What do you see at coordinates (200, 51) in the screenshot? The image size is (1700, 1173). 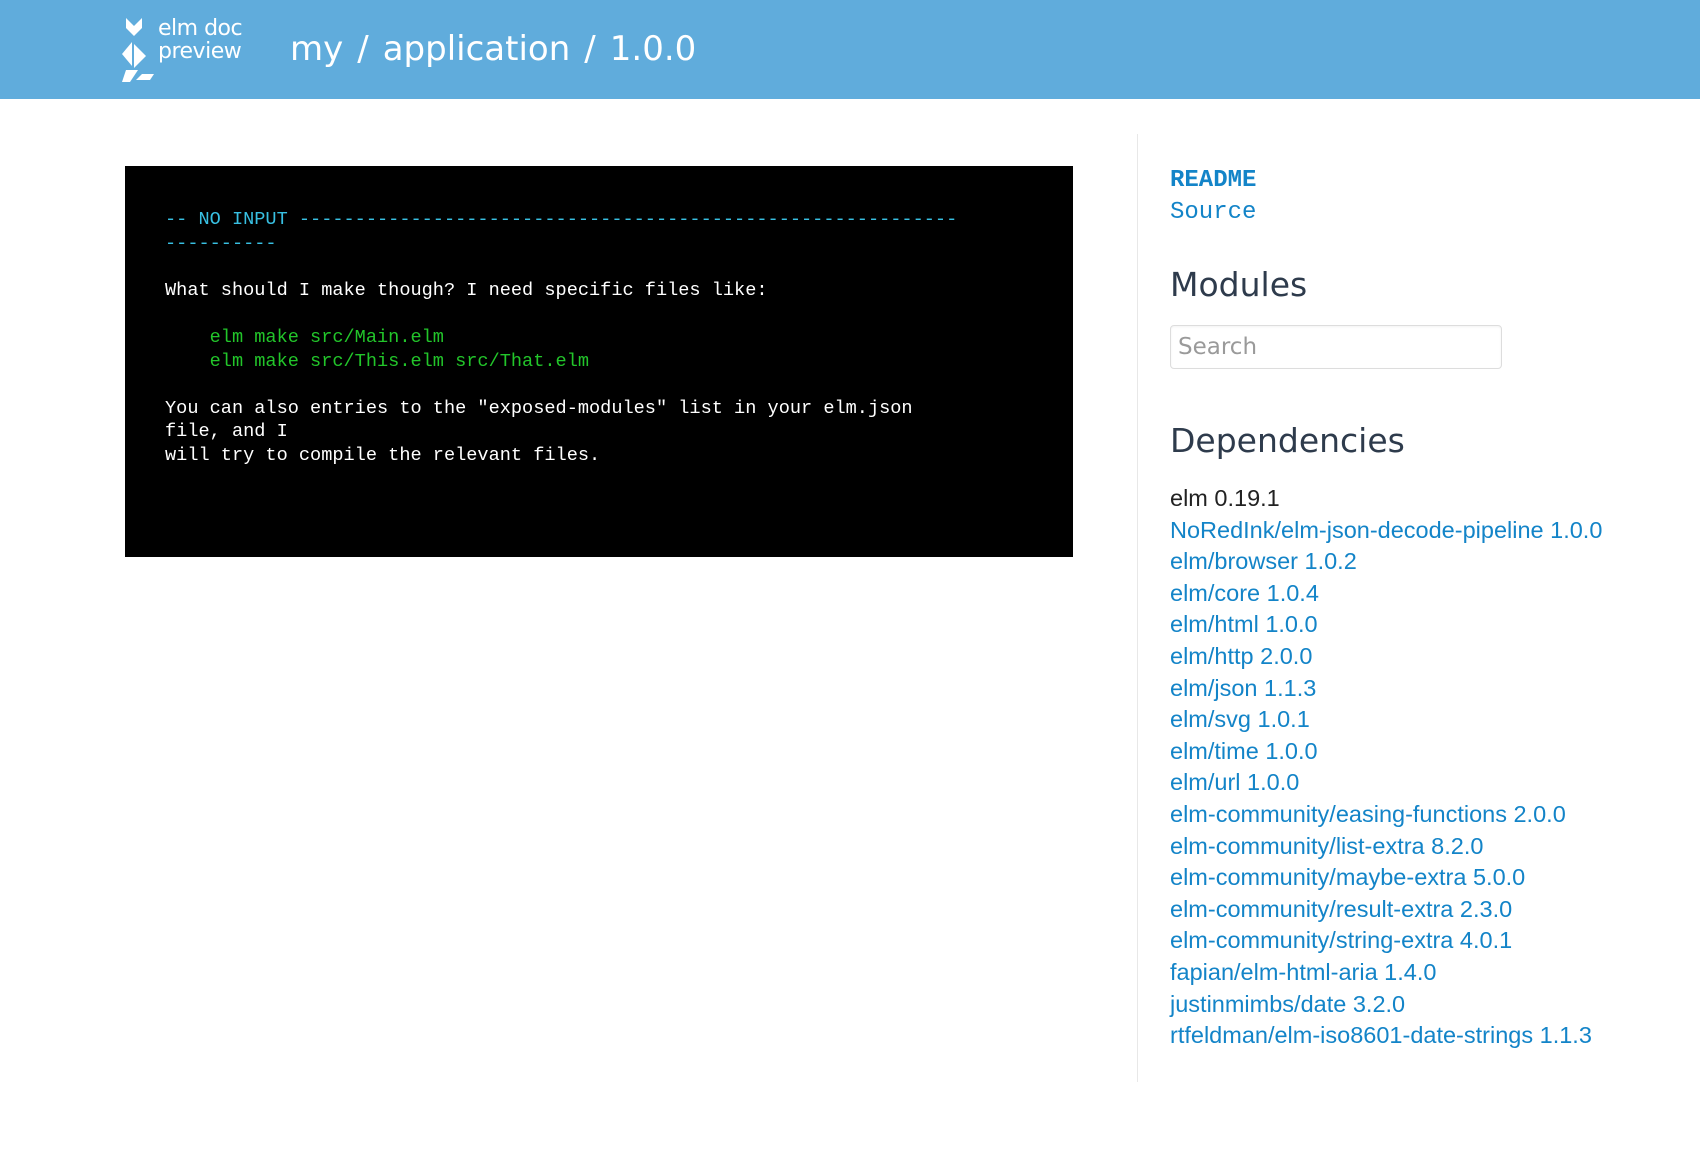 I see `logo-line-2: preview` at bounding box center [200, 51].